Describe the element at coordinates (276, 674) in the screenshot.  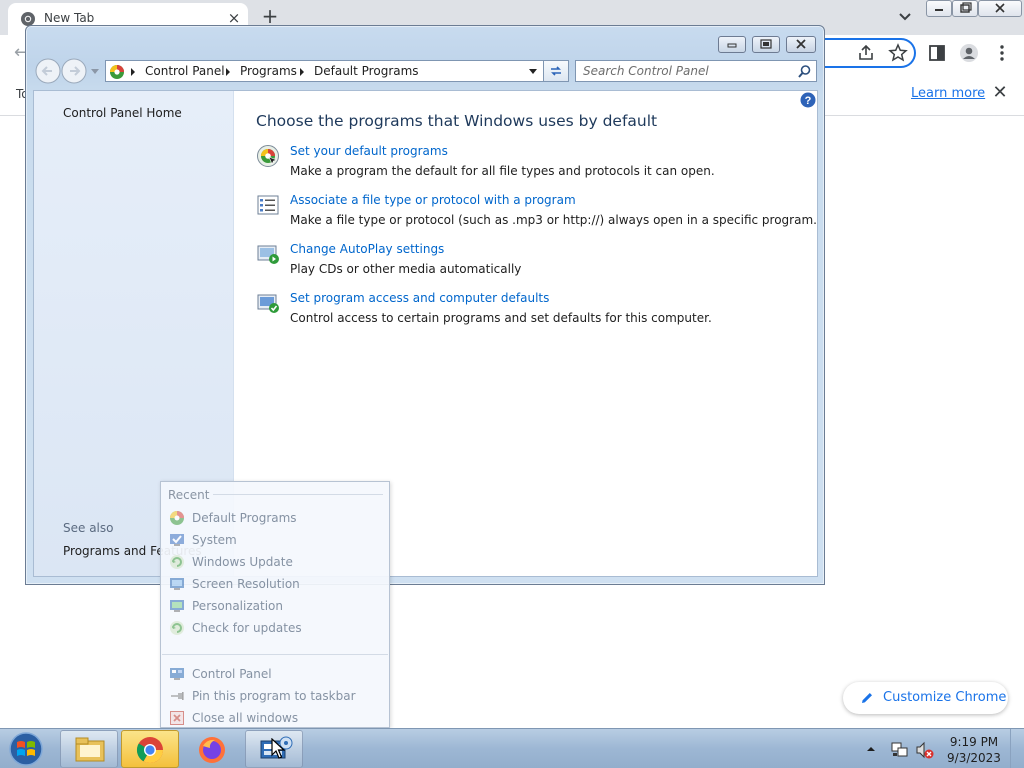
I see `jump-list-task: Control Panel` at that location.